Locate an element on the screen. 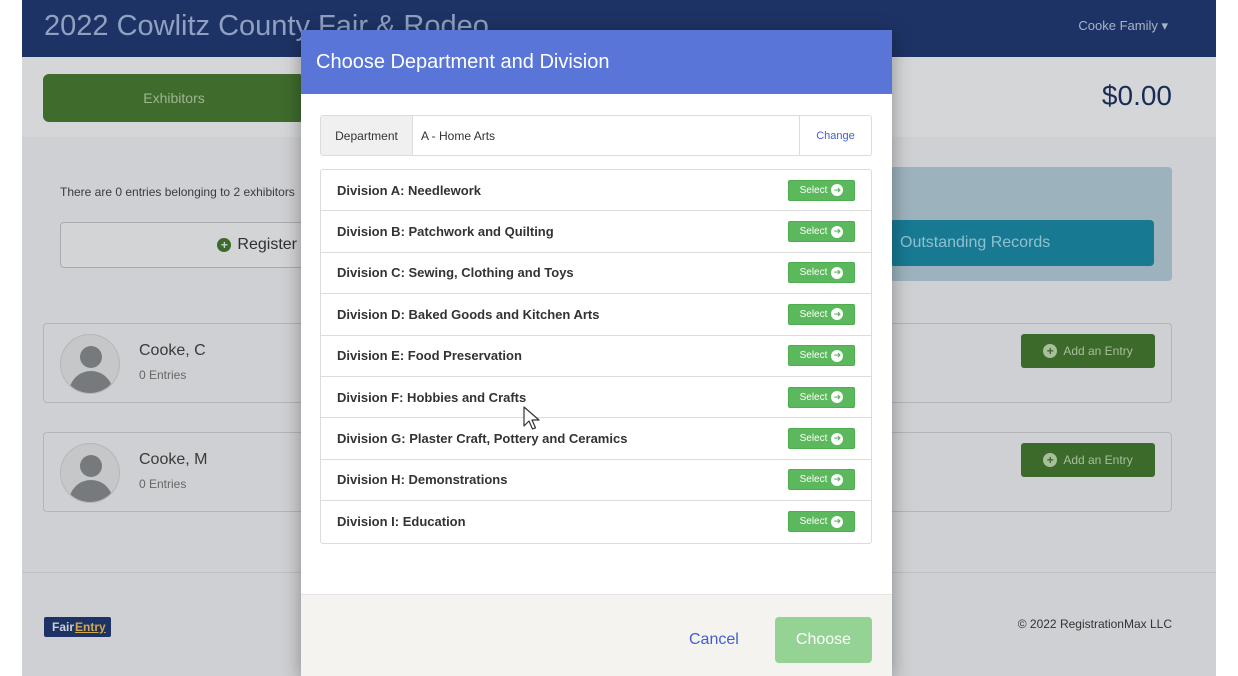 The height and width of the screenshot is (676, 1238). user-menu-label: Cooke Family is located at coordinates (1118, 25).